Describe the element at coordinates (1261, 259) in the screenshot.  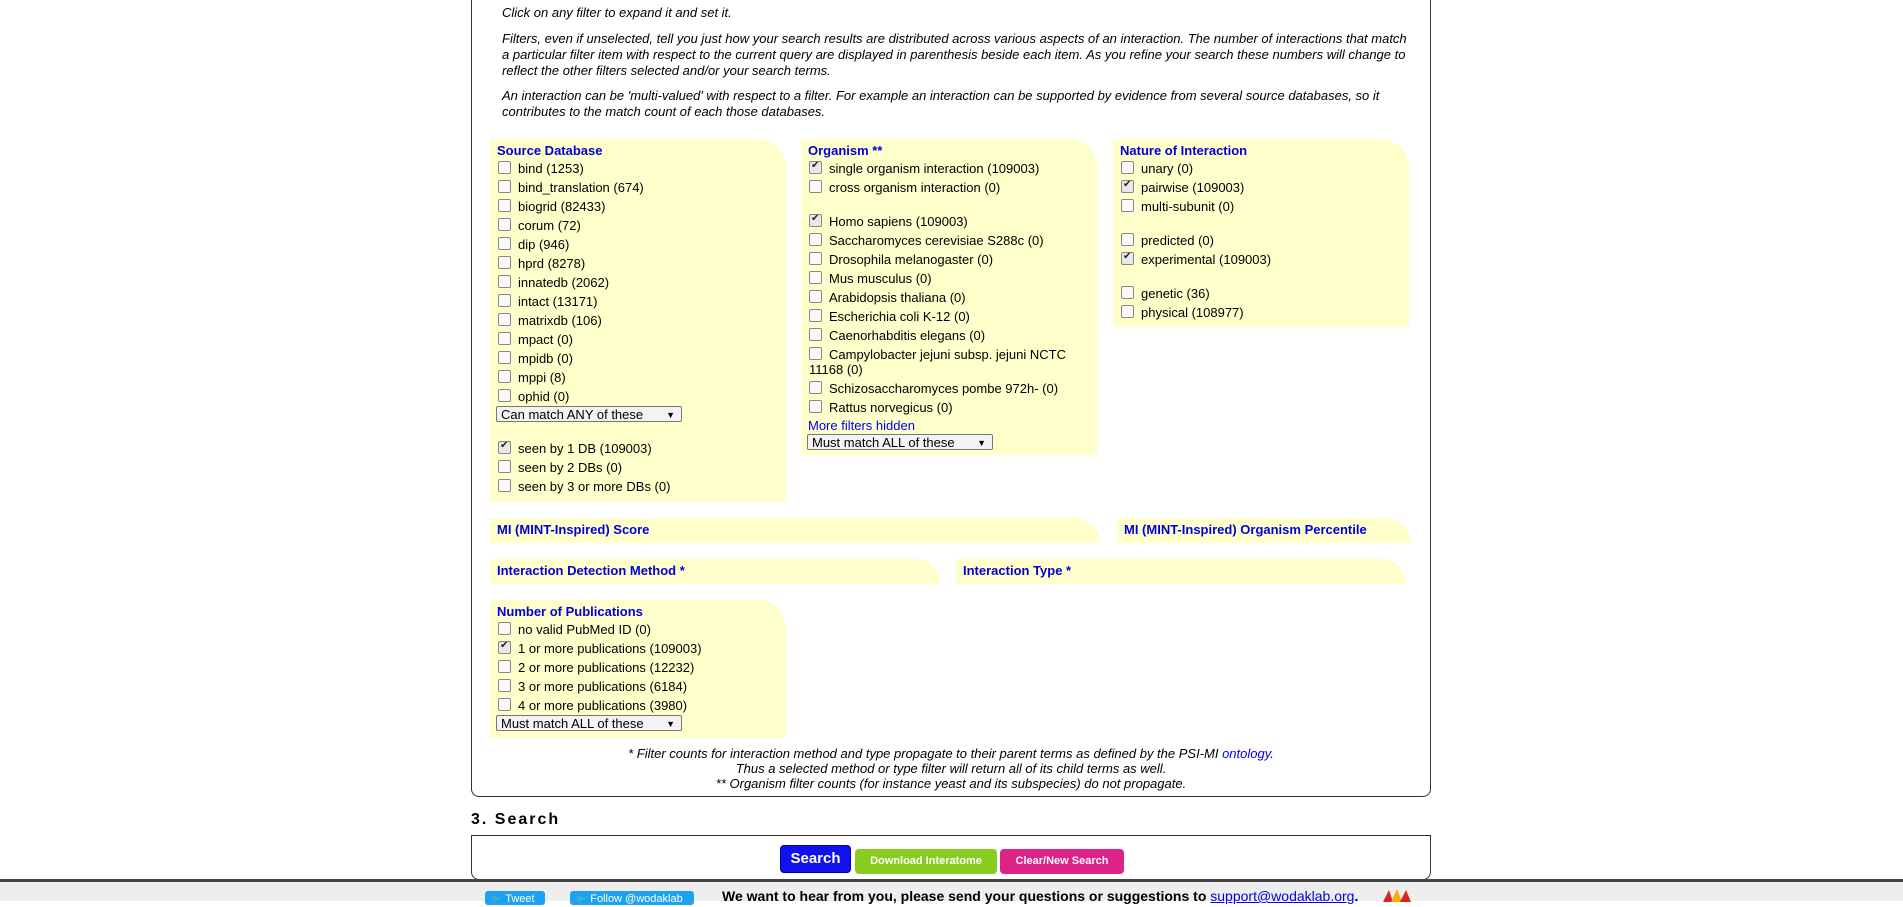
I see `filter-item: experimental (109003)` at that location.